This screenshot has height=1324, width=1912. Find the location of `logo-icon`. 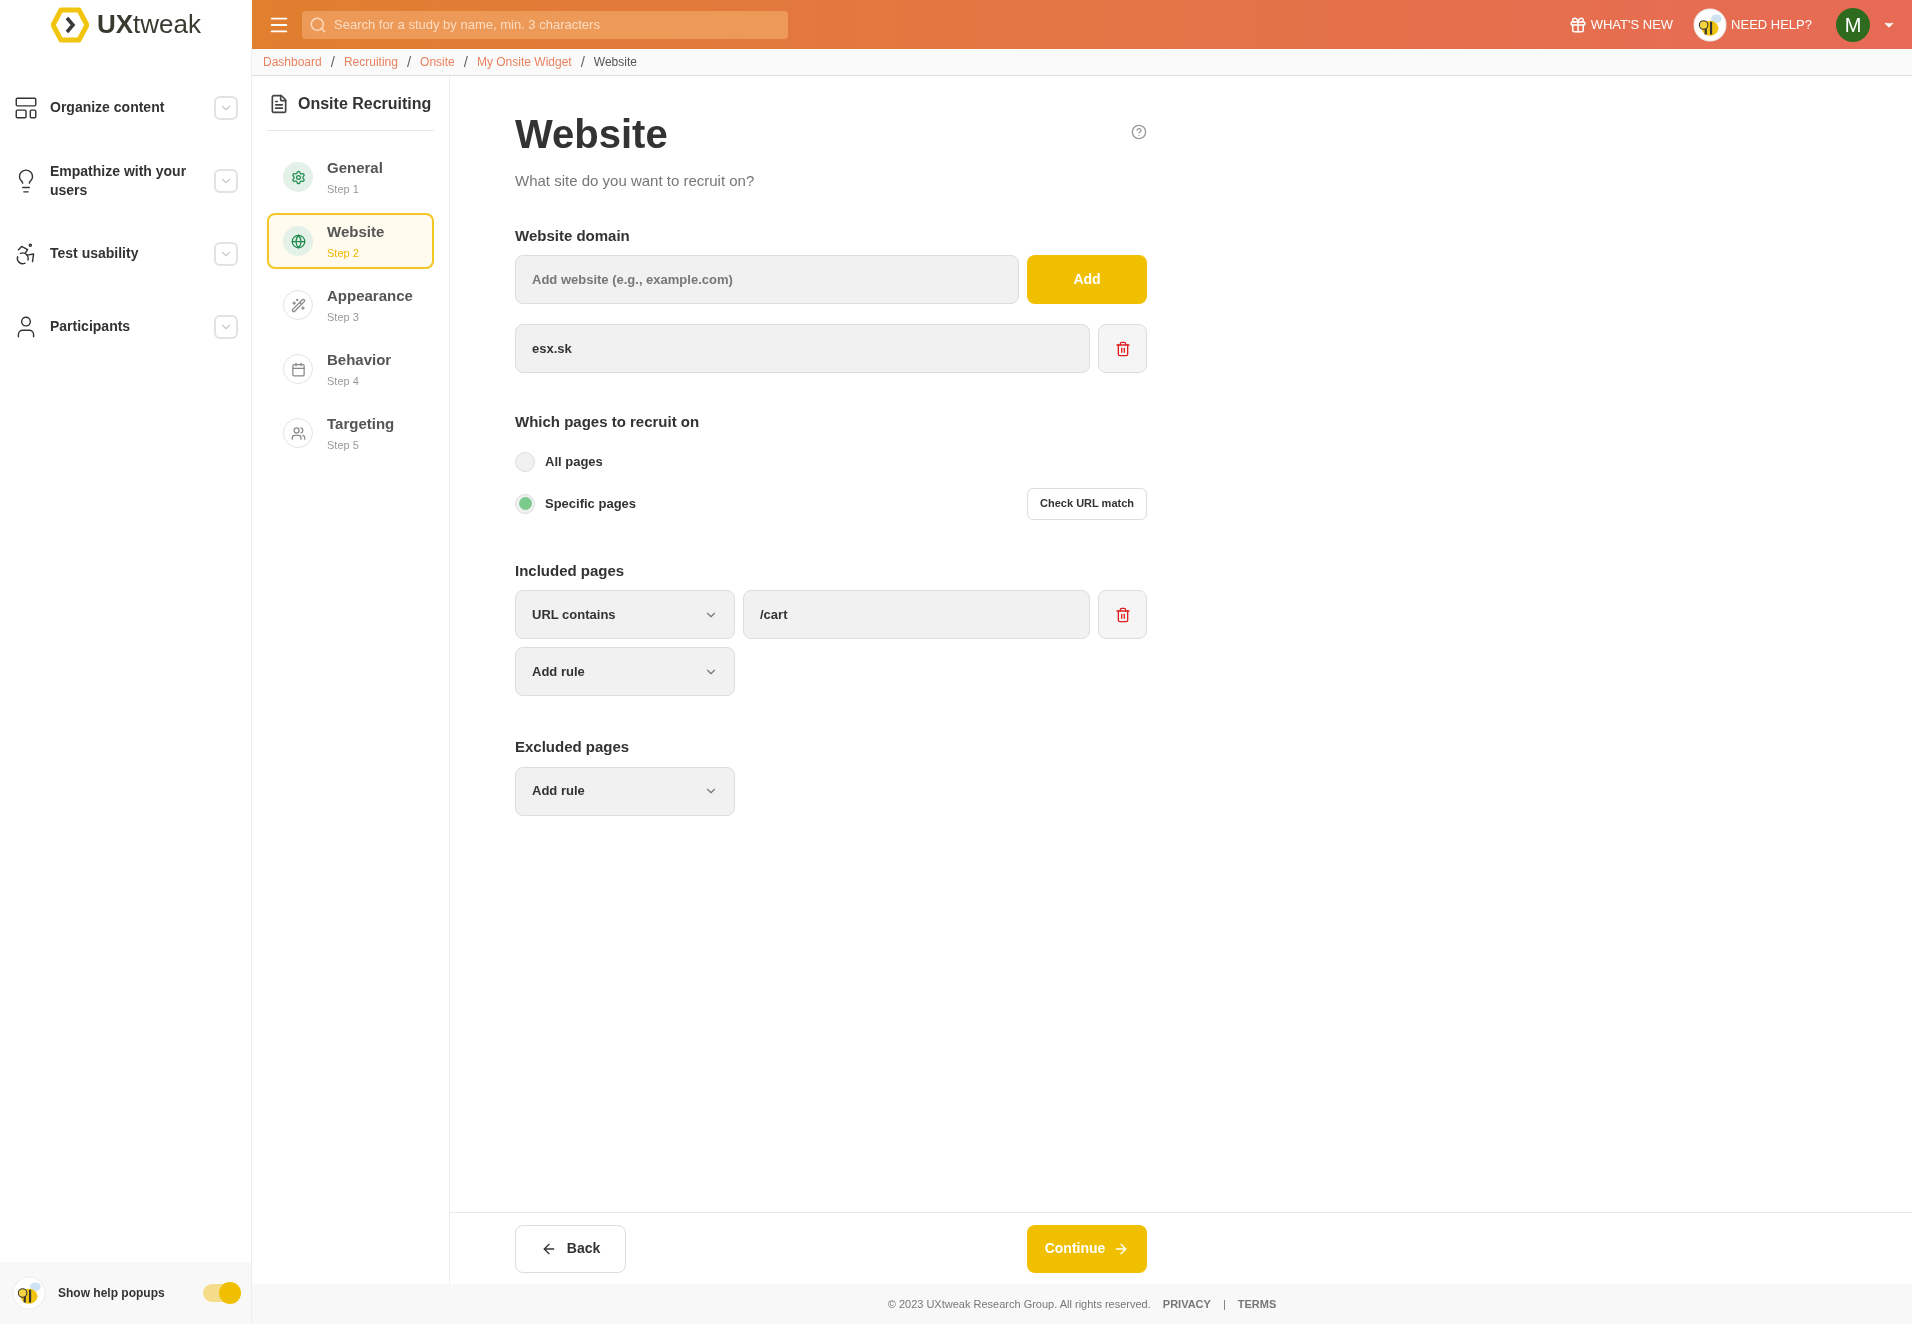

logo-icon is located at coordinates (69, 24).